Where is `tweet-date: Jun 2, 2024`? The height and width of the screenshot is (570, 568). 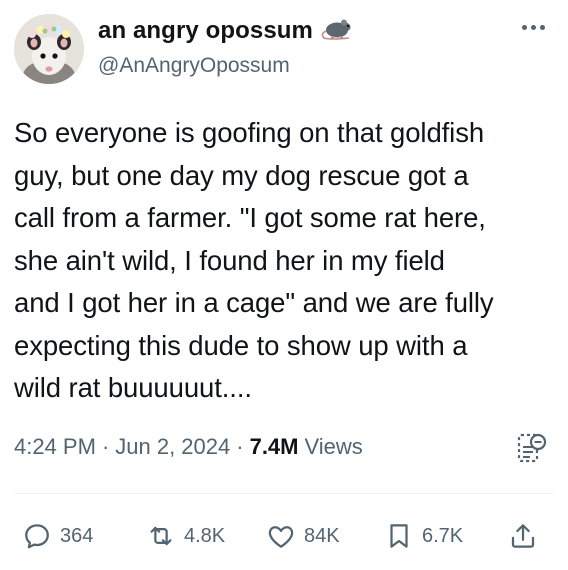 tweet-date: Jun 2, 2024 is located at coordinates (172, 447).